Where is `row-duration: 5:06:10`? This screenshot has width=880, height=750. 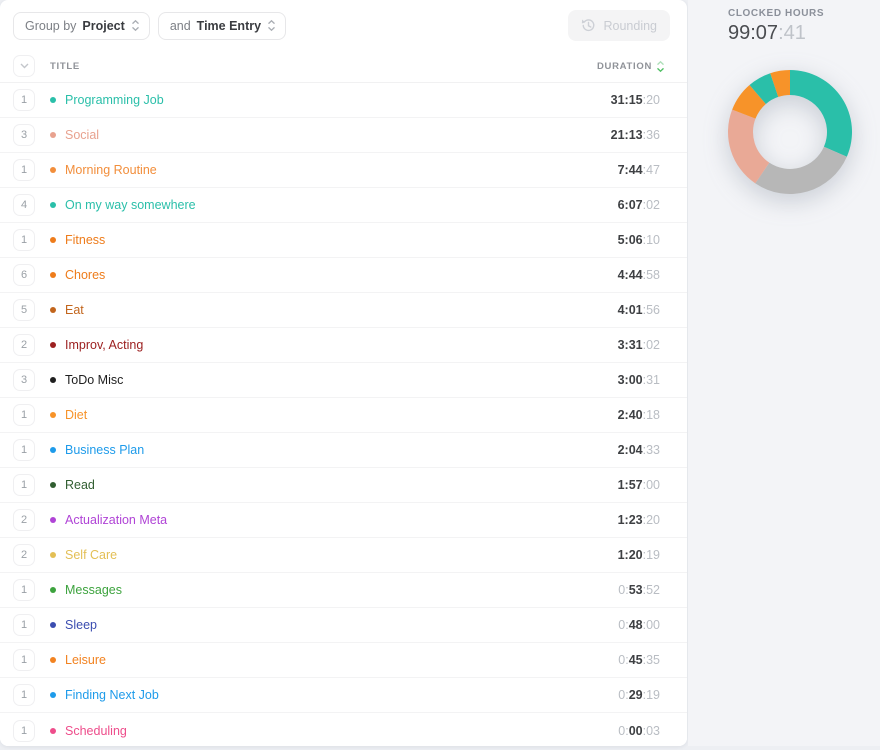 row-duration: 5:06:10 is located at coordinates (639, 240).